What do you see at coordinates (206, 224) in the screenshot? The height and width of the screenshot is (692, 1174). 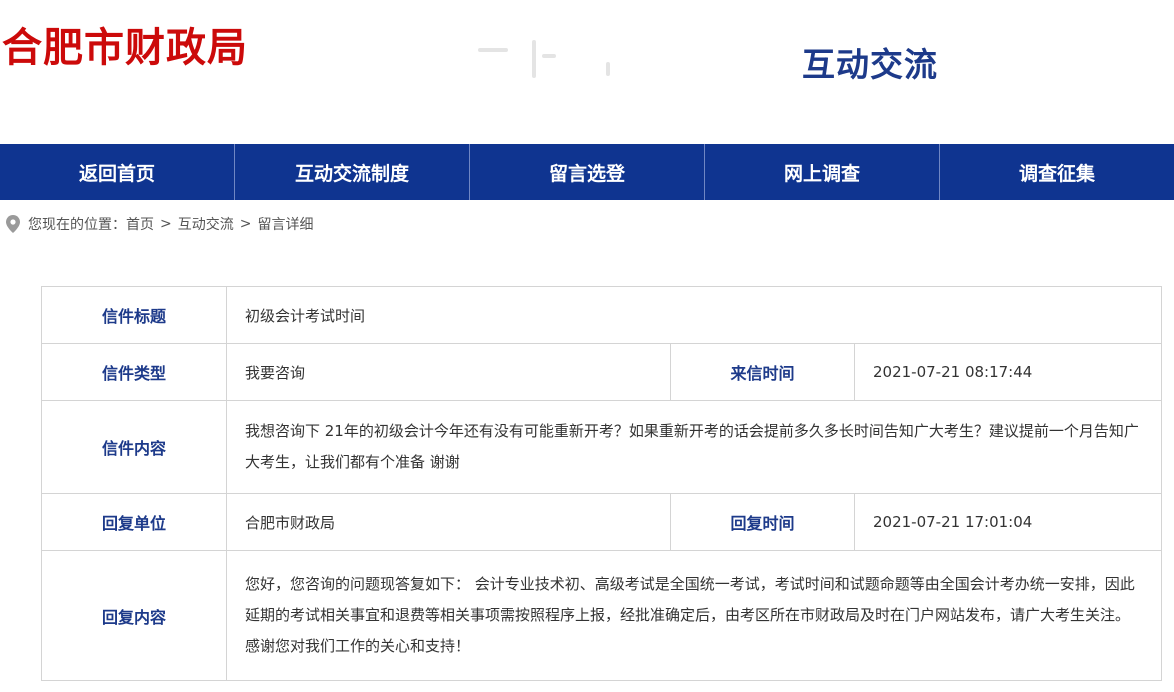 I see `breadcrumb-interaction: 互动交流` at bounding box center [206, 224].